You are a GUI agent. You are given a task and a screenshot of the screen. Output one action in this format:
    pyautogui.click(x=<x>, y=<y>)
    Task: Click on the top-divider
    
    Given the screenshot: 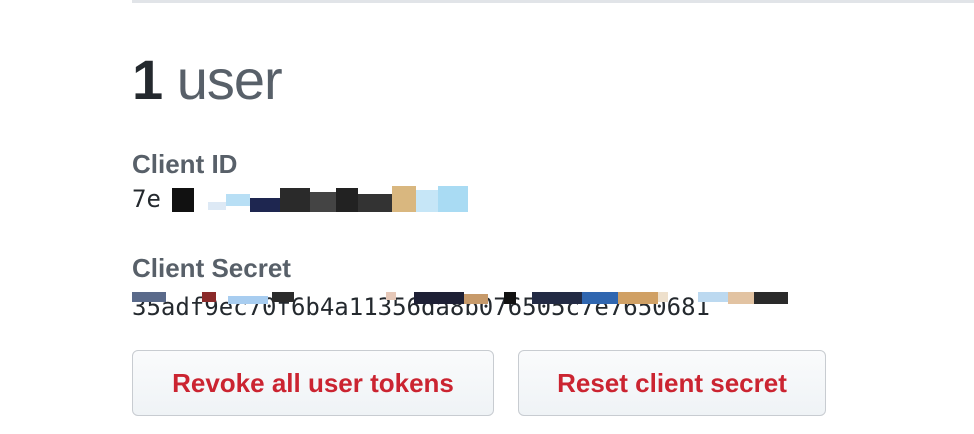 What is the action you would take?
    pyautogui.click(x=553, y=1)
    